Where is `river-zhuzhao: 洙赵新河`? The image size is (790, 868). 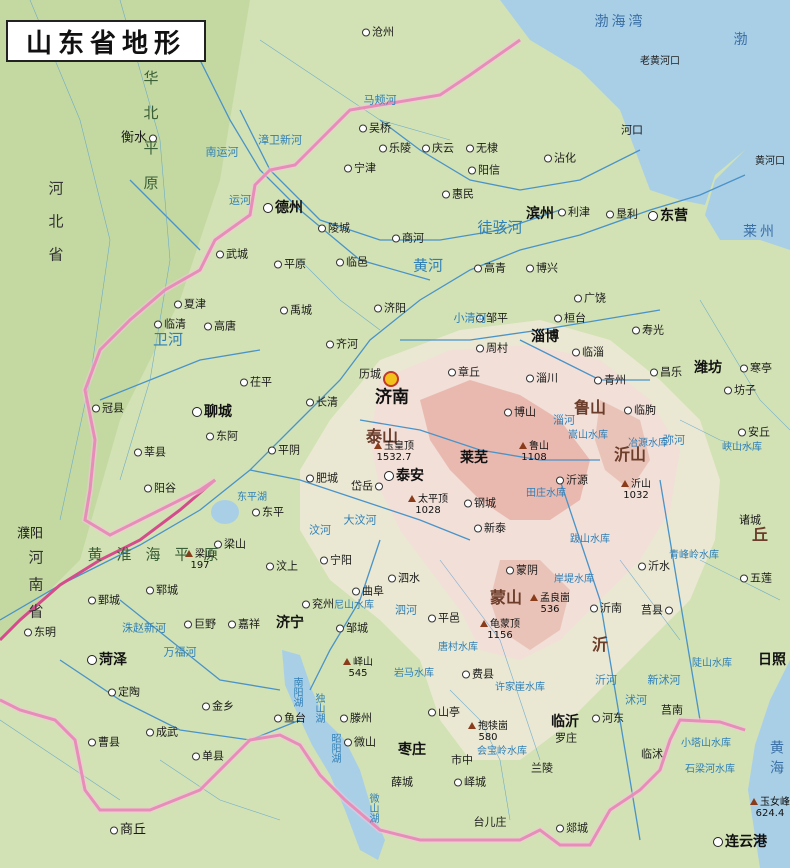 river-zhuzhao: 洙赵新河 is located at coordinates (144, 628).